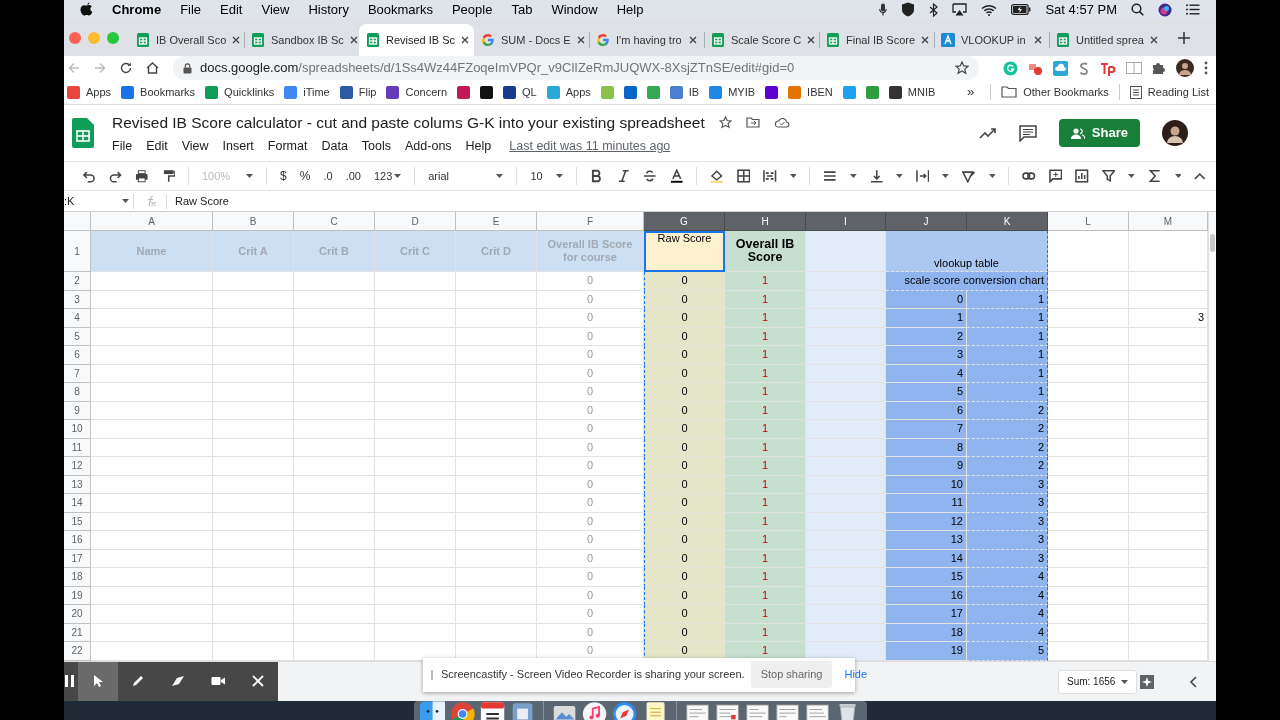  I want to click on bold-icon, so click(597, 176).